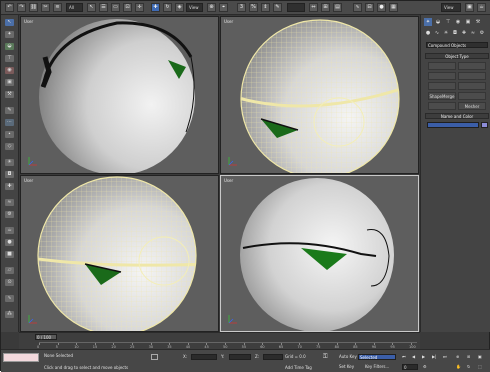 This screenshot has width=490, height=372. I want to click on render-setup-icon: ▦, so click(393, 7).